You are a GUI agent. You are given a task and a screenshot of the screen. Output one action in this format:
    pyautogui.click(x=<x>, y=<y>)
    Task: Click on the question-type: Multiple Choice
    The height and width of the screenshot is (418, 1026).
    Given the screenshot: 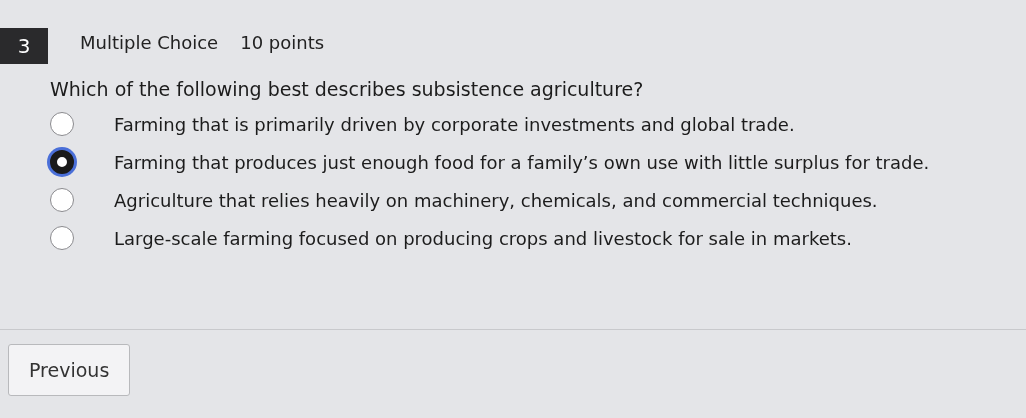 What is the action you would take?
    pyautogui.click(x=149, y=42)
    